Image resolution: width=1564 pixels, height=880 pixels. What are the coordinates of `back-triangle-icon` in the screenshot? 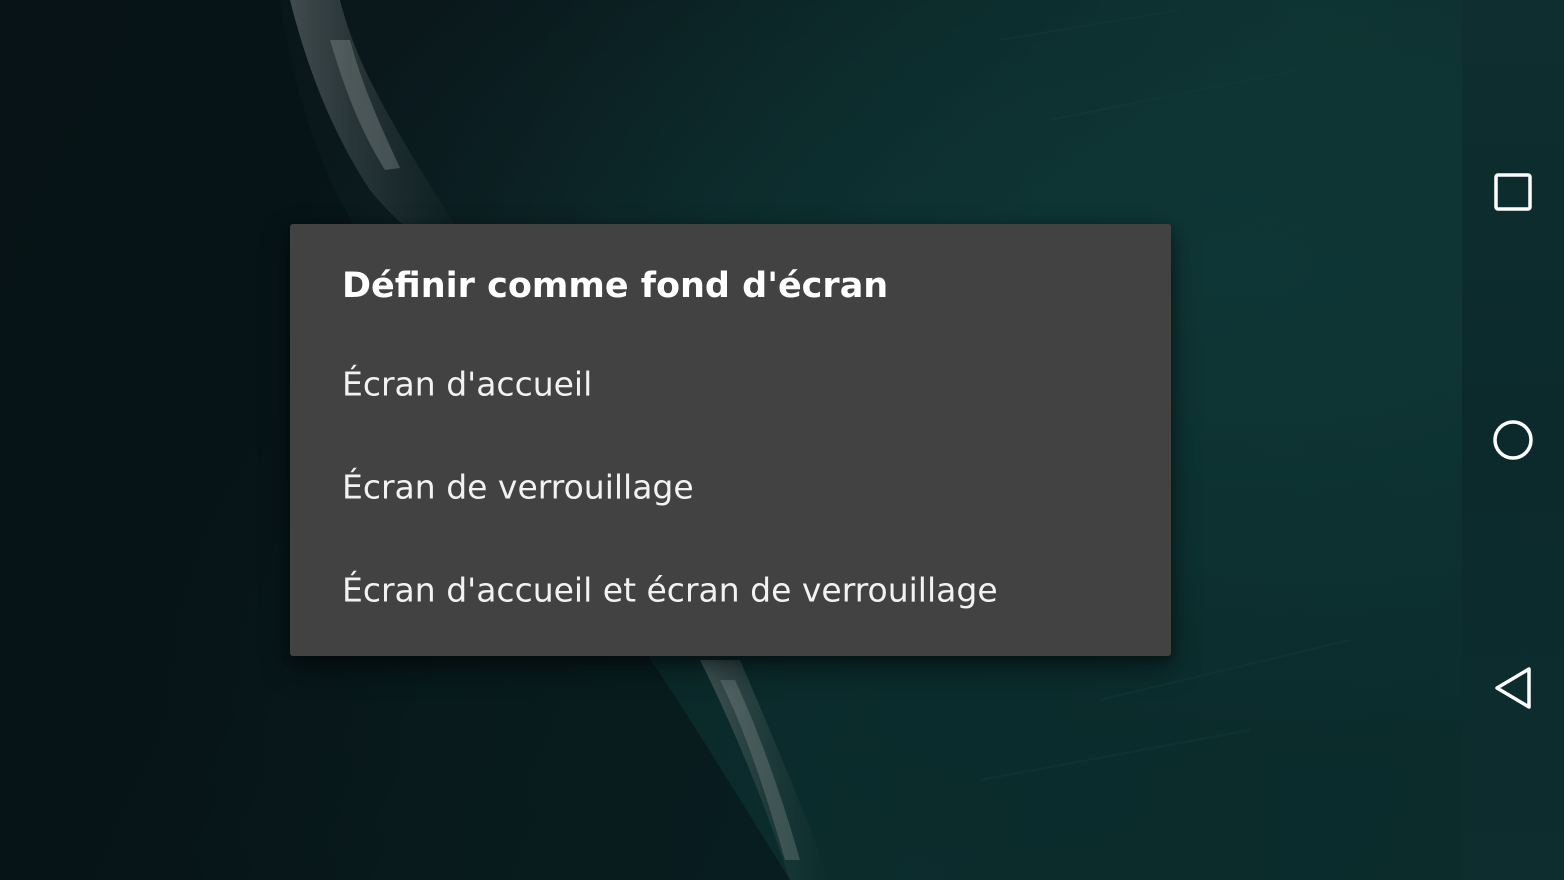 It's located at (1513, 688).